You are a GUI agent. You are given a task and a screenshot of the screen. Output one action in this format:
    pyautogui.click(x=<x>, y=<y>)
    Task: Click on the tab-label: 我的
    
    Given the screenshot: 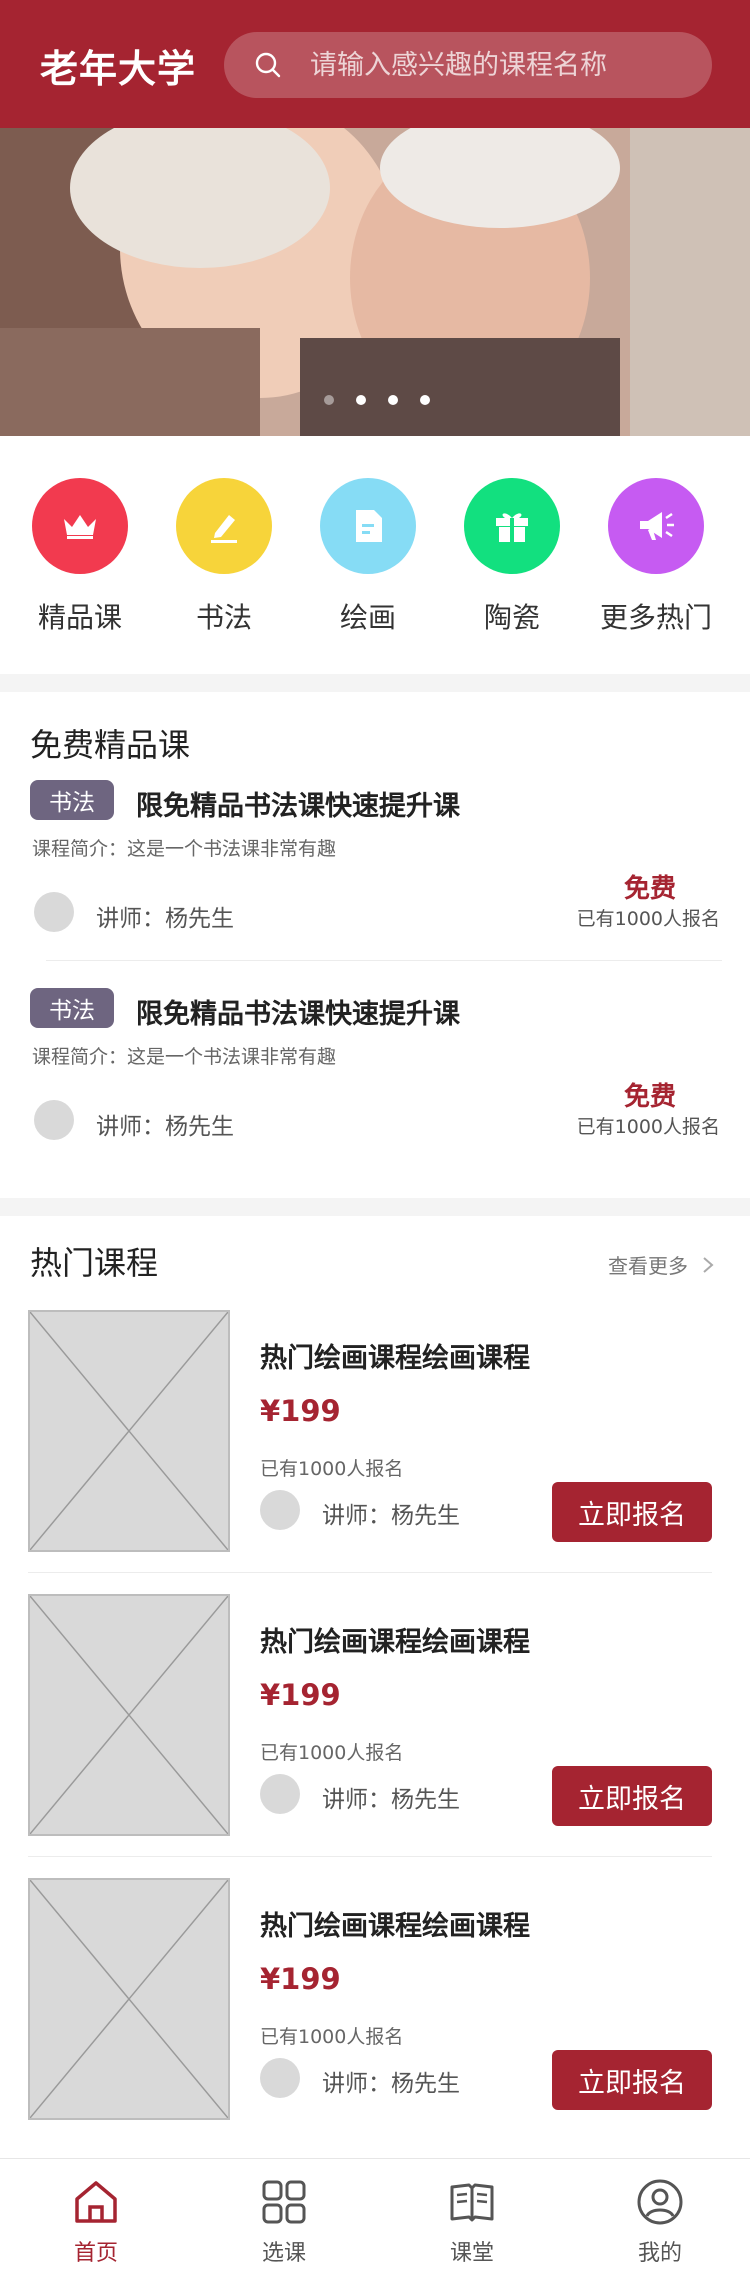 What is the action you would take?
    pyautogui.click(x=659, y=2253)
    